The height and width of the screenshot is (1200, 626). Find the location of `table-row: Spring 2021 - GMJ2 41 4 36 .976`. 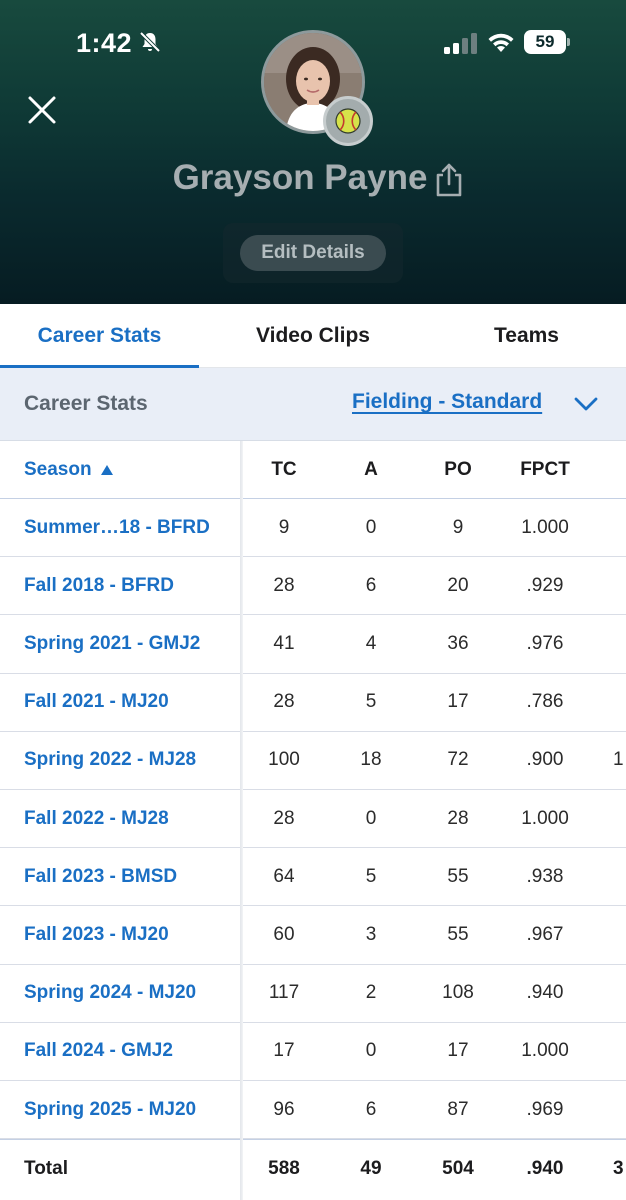

table-row: Spring 2021 - GMJ2 41 4 36 .976 is located at coordinates (313, 644).